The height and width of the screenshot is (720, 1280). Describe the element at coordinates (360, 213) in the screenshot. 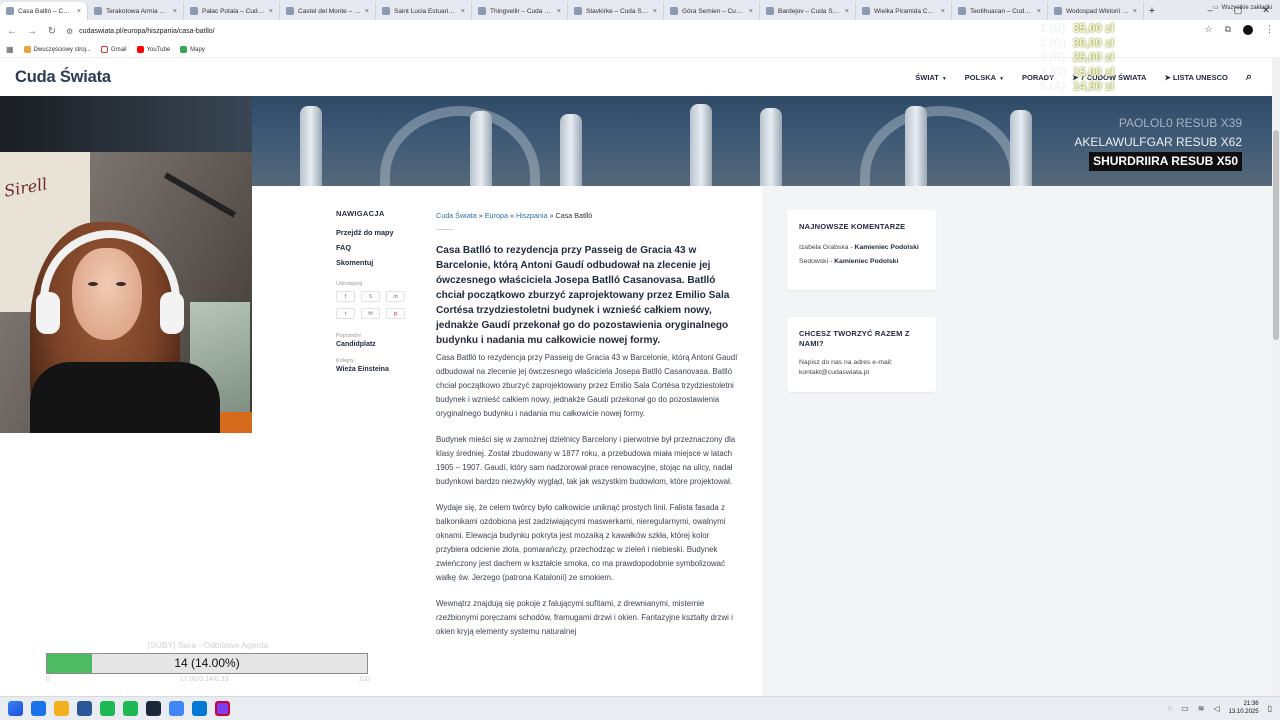

I see `navigation-heading: NAWIGACJA` at that location.